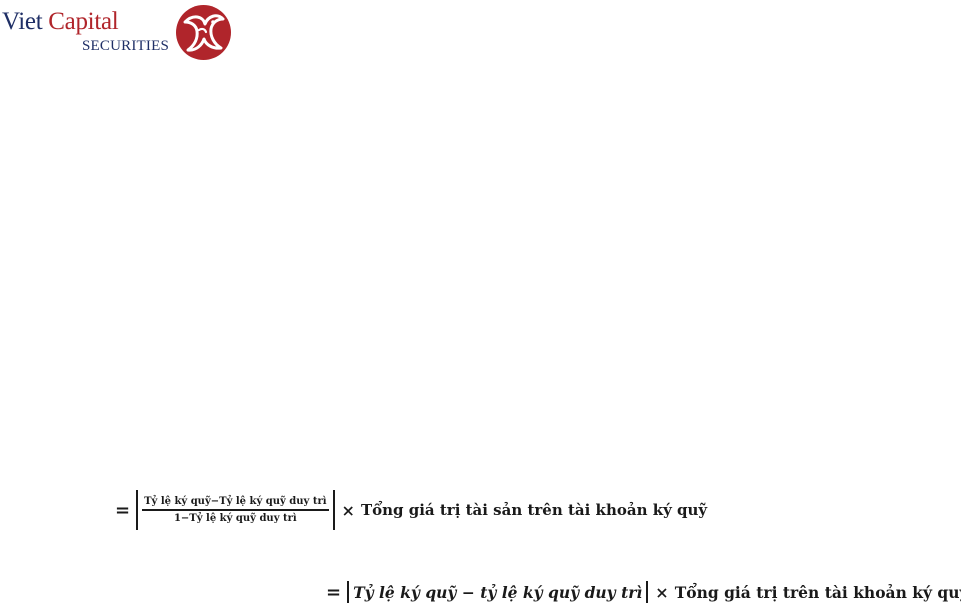  Describe the element at coordinates (126, 46) in the screenshot. I see `logo-line2: SECURITIES` at that location.